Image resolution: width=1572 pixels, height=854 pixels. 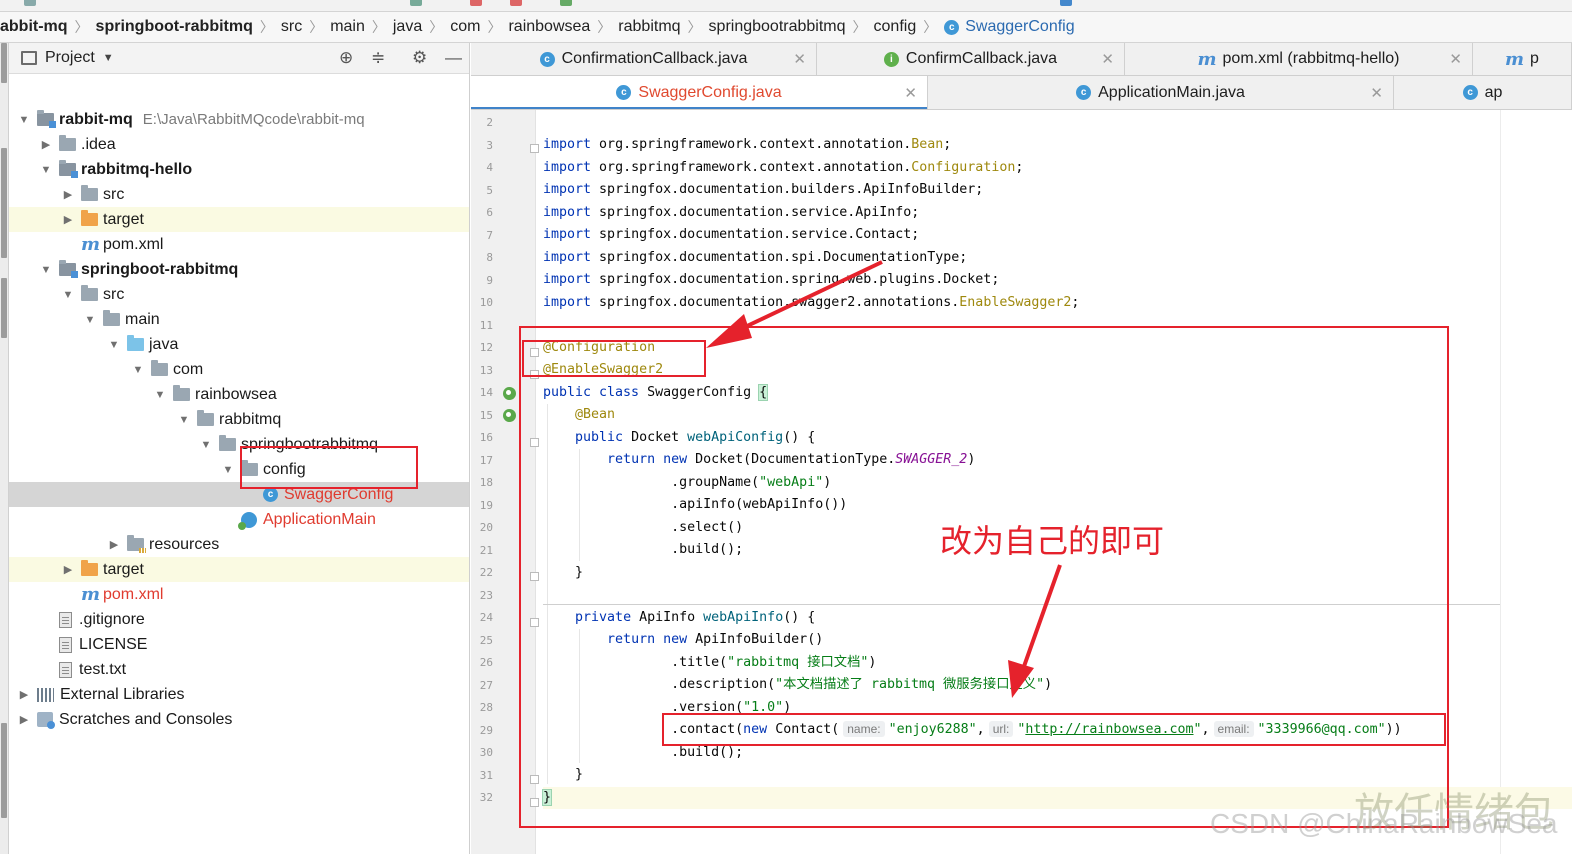 I want to click on editor-tab: mp, so click(x=1522, y=59).